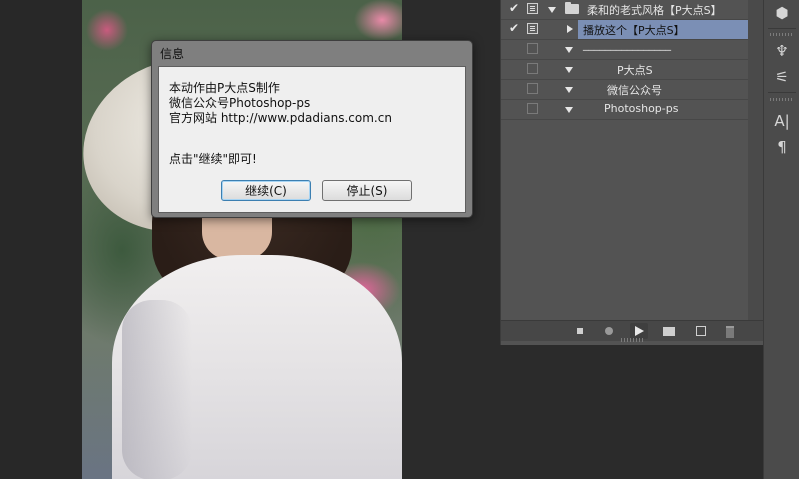  I want to click on delete-button, so click(730, 331).